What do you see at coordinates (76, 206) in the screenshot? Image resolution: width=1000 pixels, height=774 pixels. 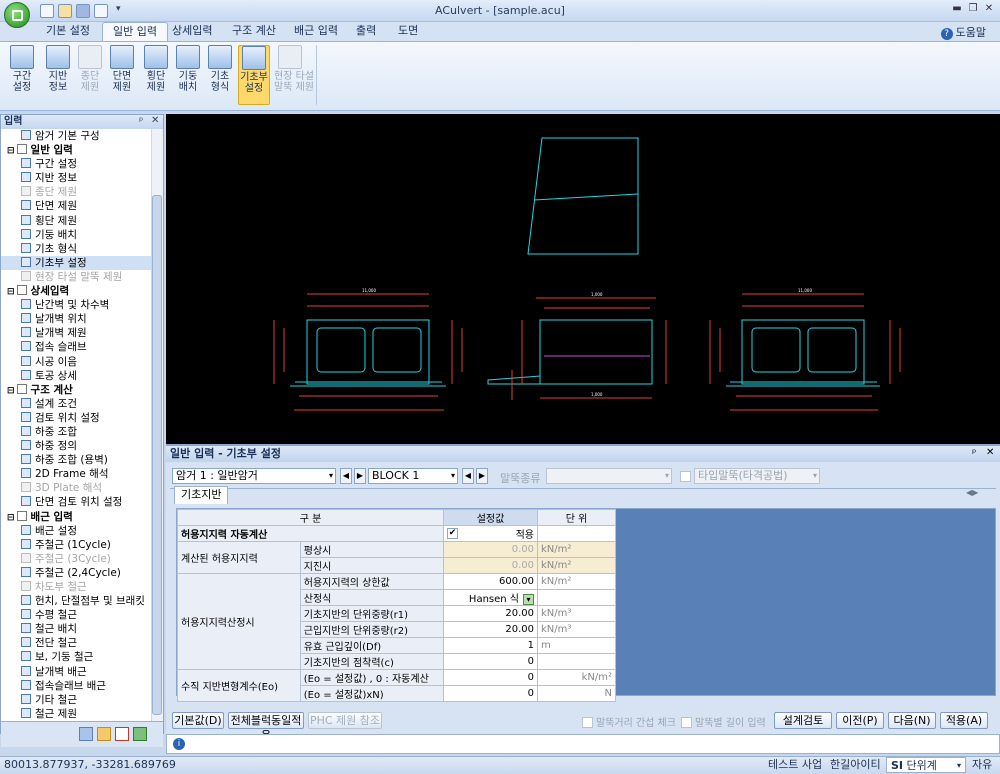 I see `tree-item: 단면 제원` at bounding box center [76, 206].